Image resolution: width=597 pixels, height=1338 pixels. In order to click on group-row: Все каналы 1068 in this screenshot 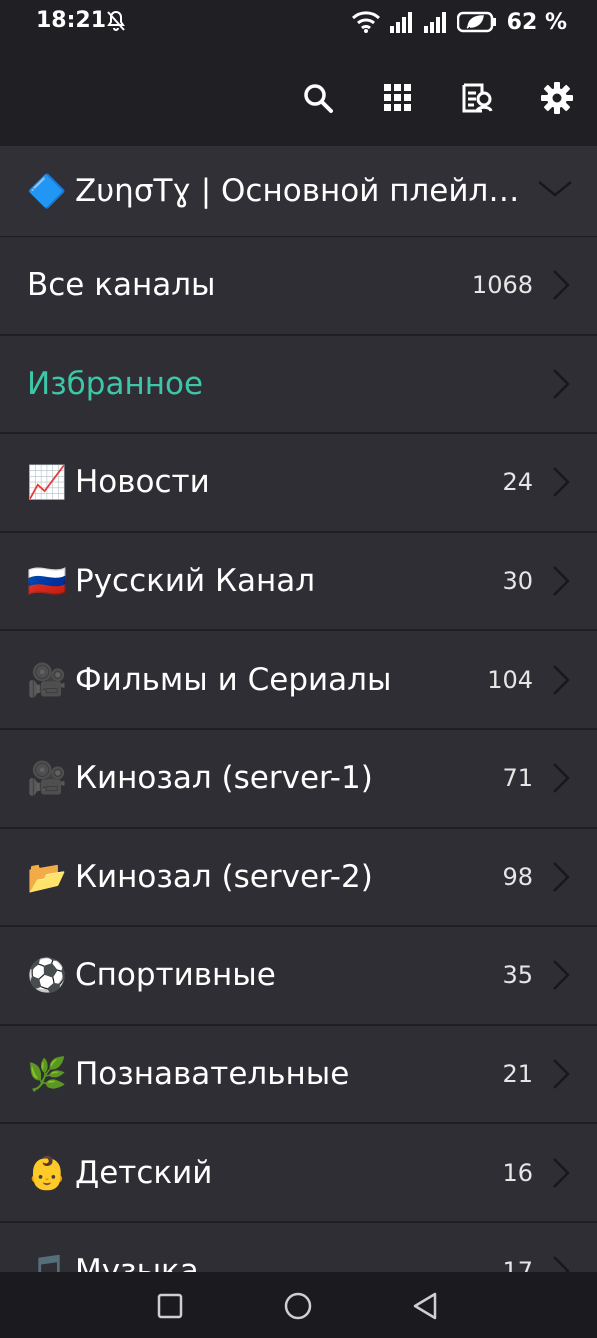, I will do `click(298, 286)`.